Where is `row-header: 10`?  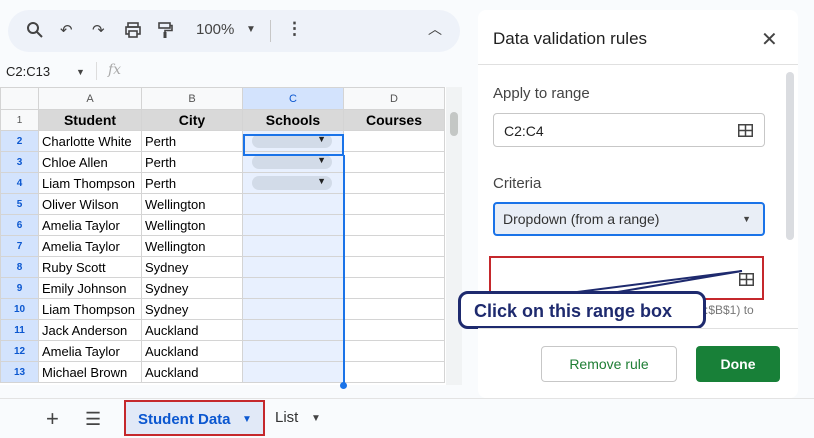 row-header: 10 is located at coordinates (19, 309).